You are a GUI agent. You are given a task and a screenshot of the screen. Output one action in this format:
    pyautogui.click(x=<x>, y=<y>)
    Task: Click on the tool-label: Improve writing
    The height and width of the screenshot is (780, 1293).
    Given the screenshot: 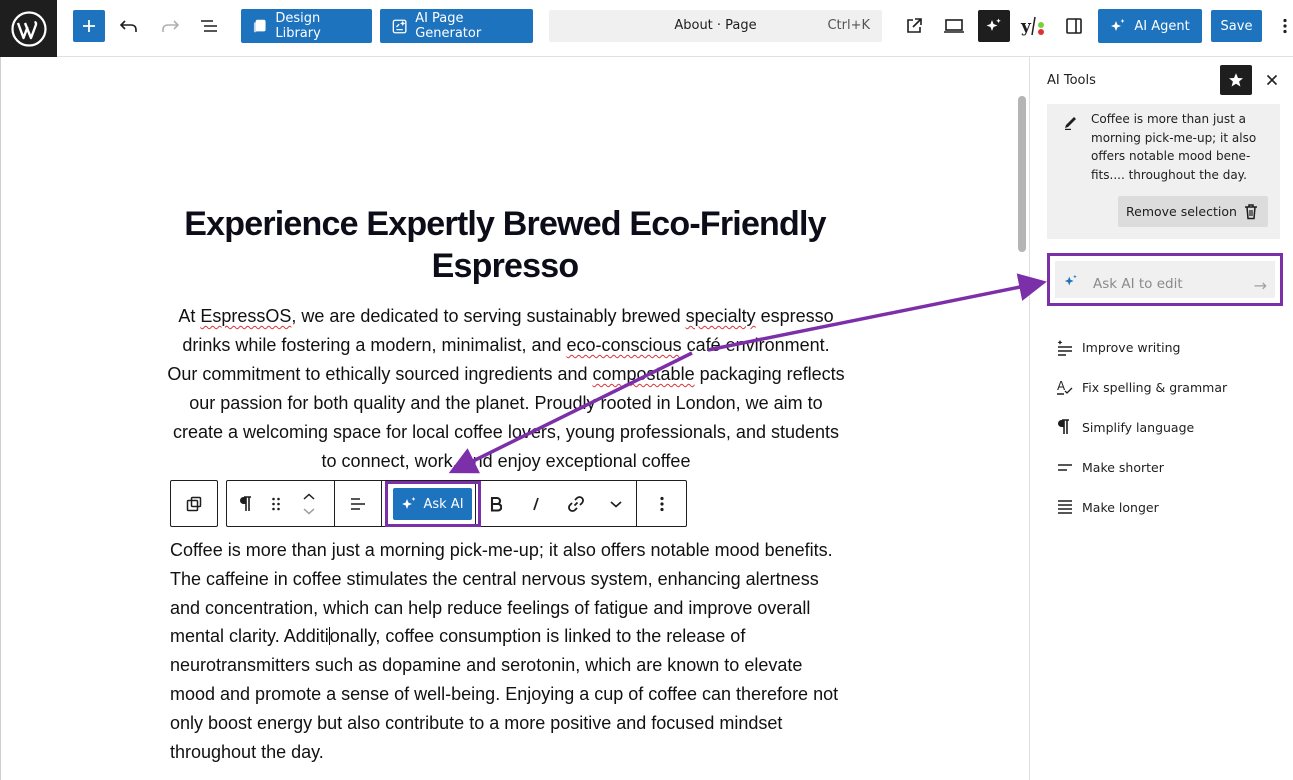 What is the action you would take?
    pyautogui.click(x=1131, y=347)
    